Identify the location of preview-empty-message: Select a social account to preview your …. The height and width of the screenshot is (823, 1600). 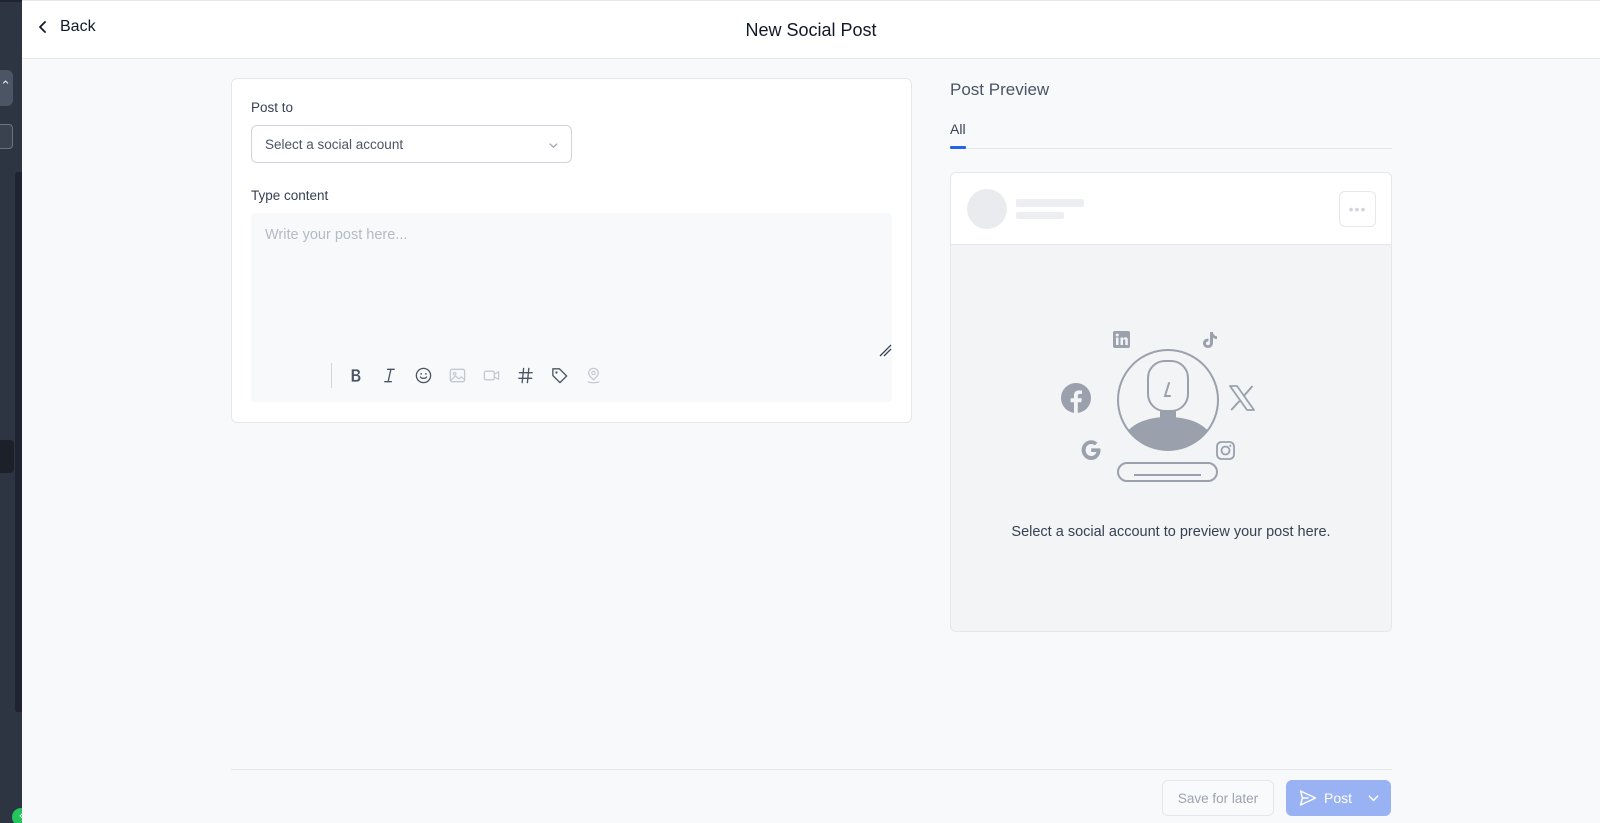
(1171, 532).